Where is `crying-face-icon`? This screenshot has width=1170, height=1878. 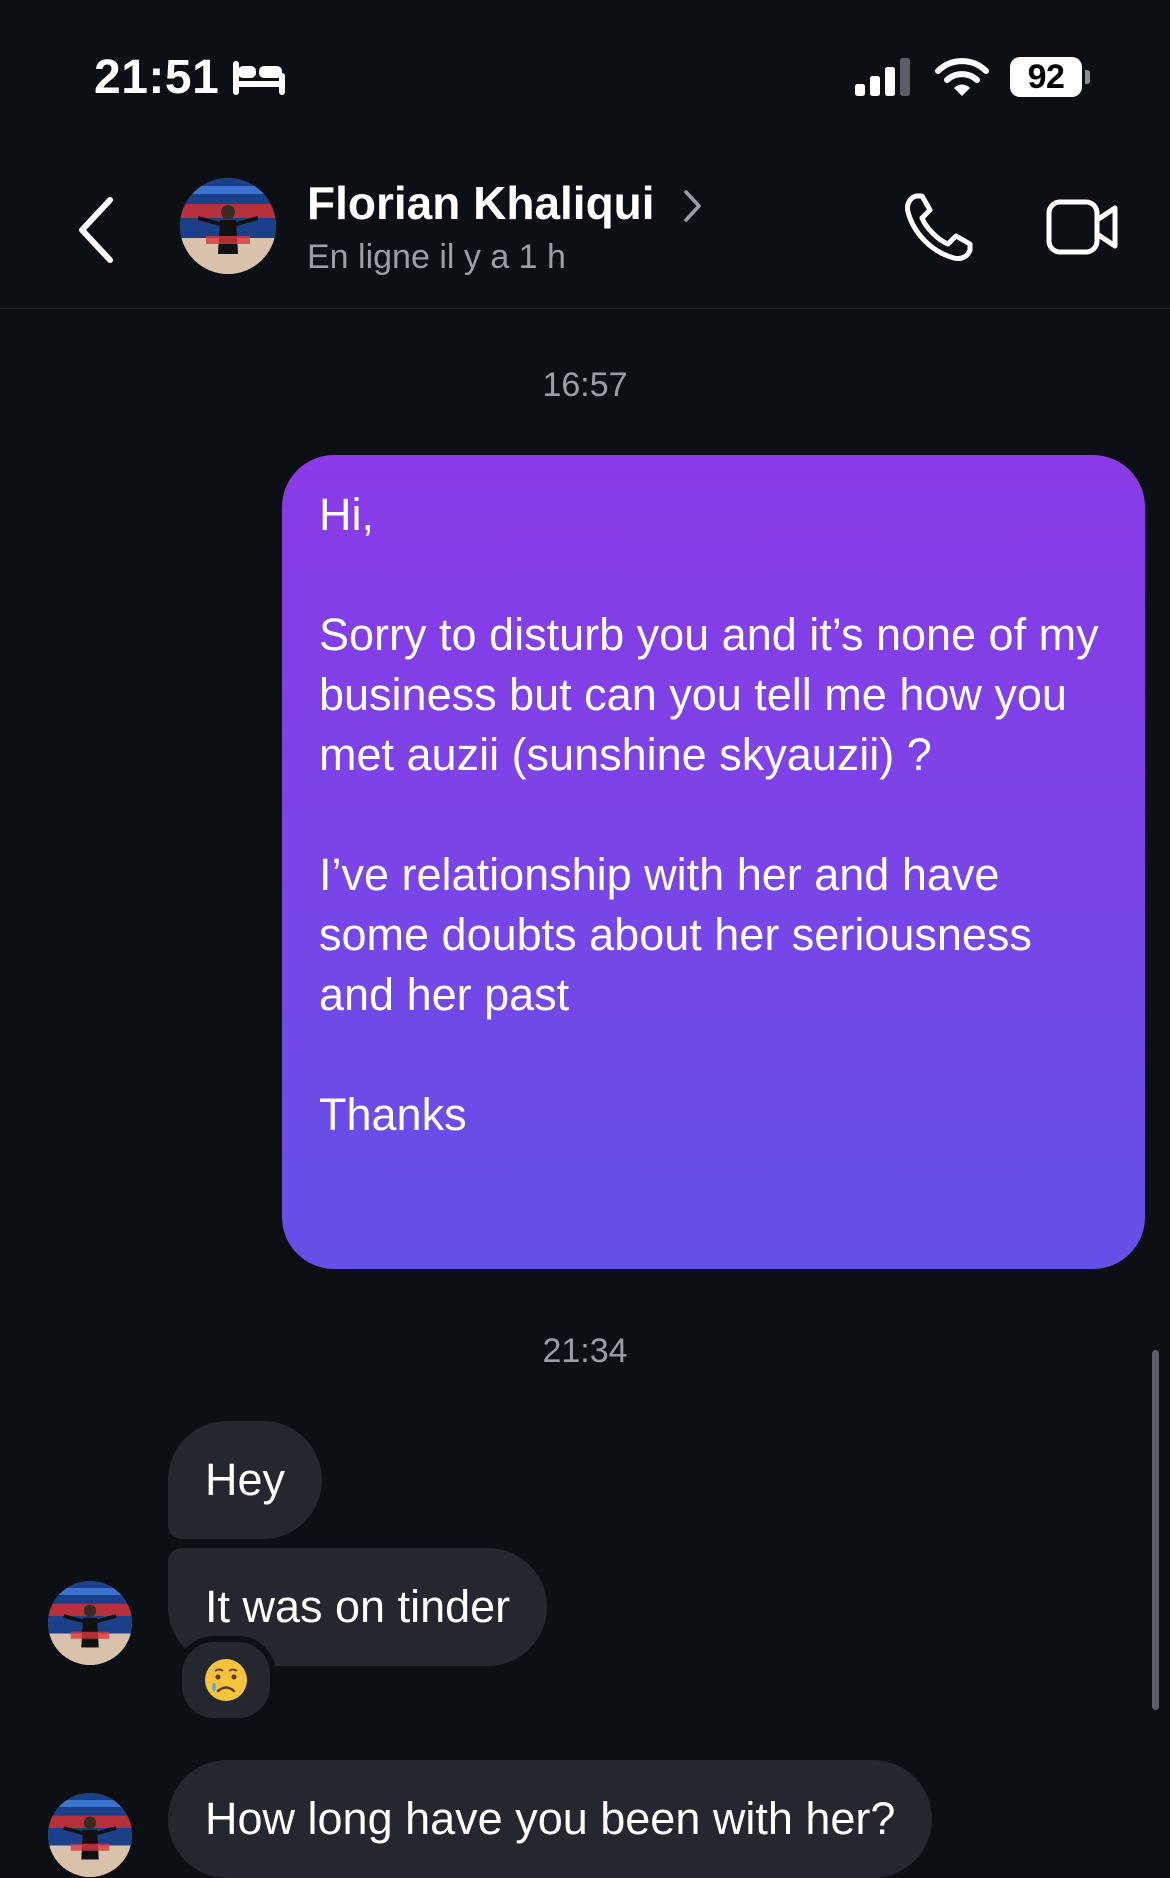 crying-face-icon is located at coordinates (226, 1680).